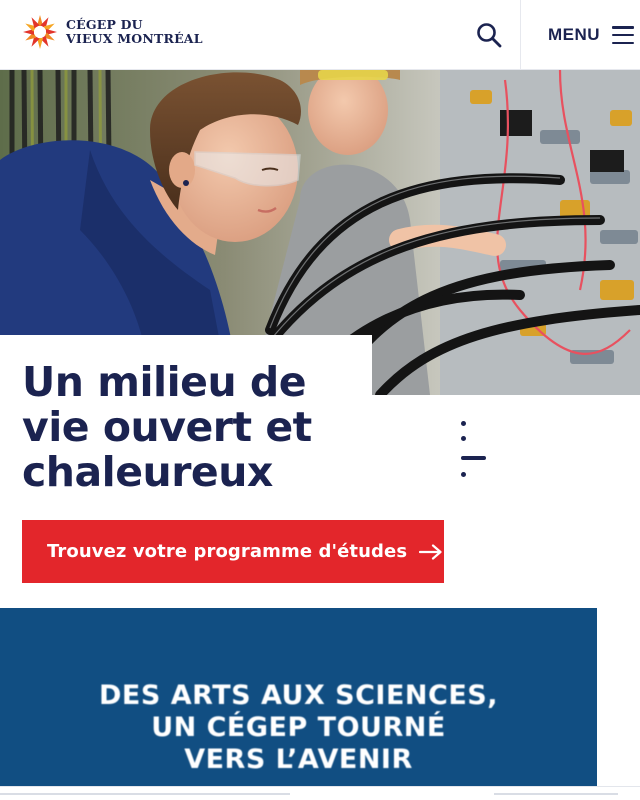 The height and width of the screenshot is (800, 640). I want to click on headline-line-1: Un milieu de, so click(164, 382).